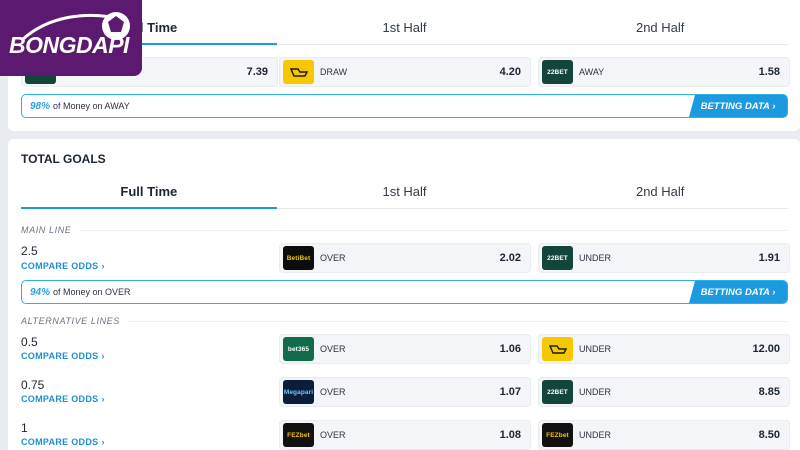  What do you see at coordinates (29, 251) in the screenshot?
I see `line-value: 2.5` at bounding box center [29, 251].